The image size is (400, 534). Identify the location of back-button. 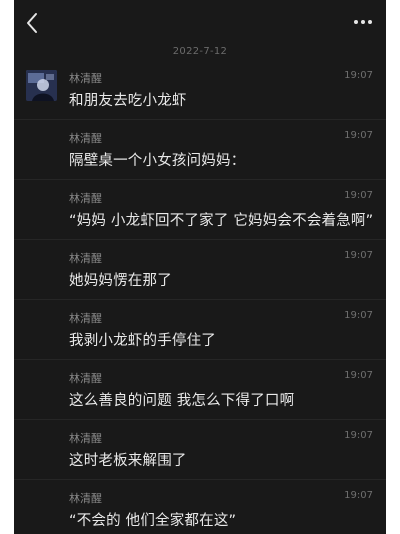
(33, 23).